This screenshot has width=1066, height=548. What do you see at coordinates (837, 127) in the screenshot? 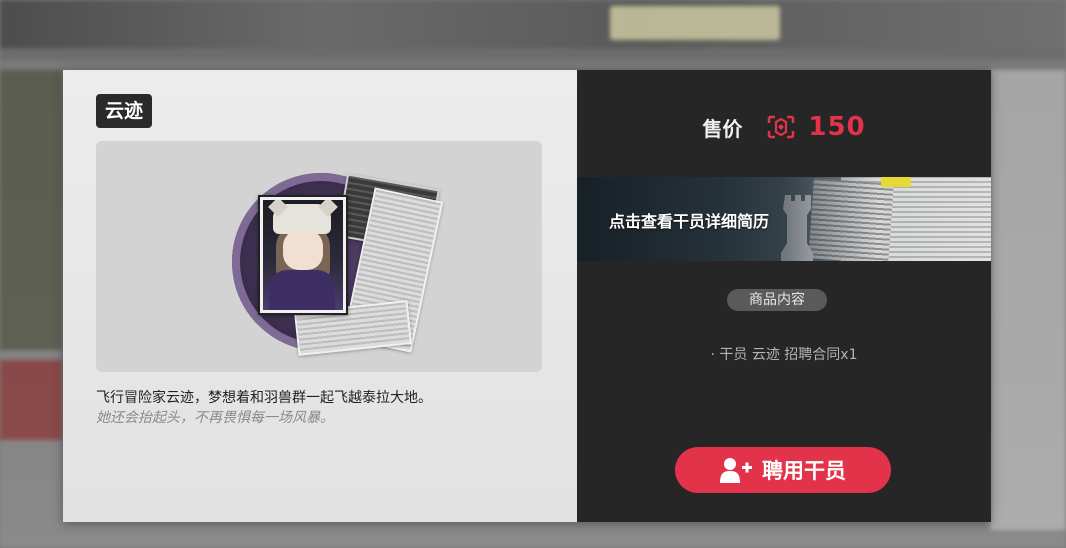
I see `price-value: 150` at bounding box center [837, 127].